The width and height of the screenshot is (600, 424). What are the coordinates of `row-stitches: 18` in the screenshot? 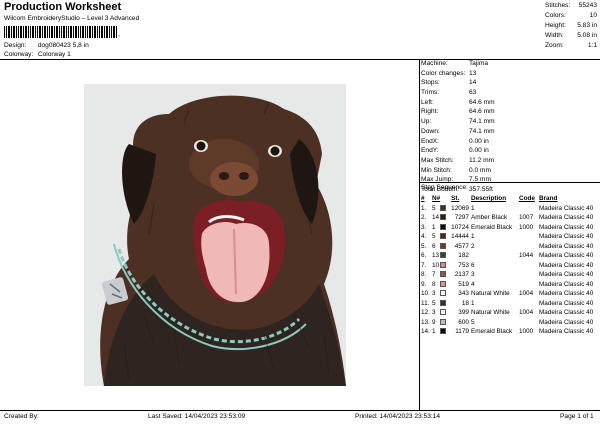 It's located at (465, 303).